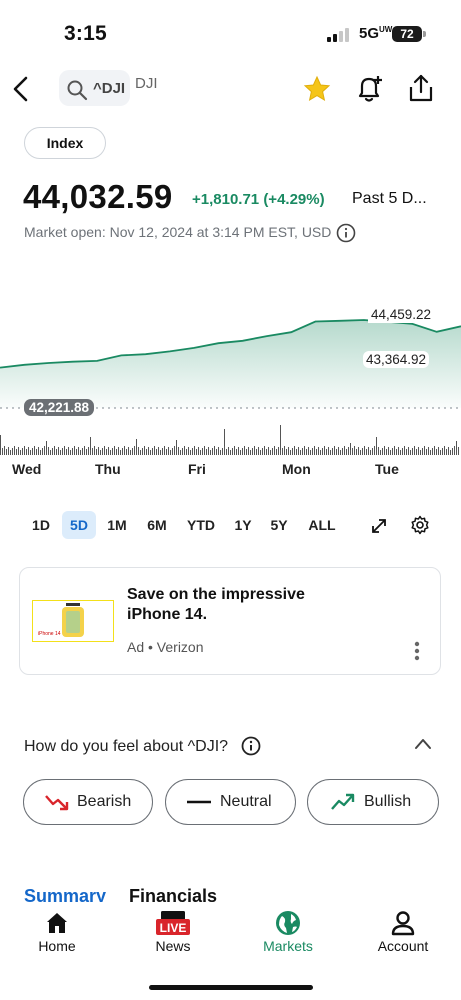 The image size is (461, 1000). I want to click on search-icon, so click(77, 90).